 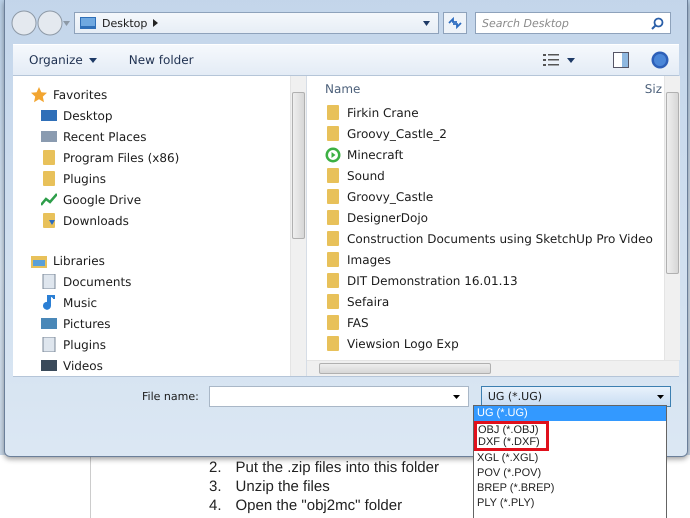 I want to click on nav-item: Videos, so click(x=83, y=365).